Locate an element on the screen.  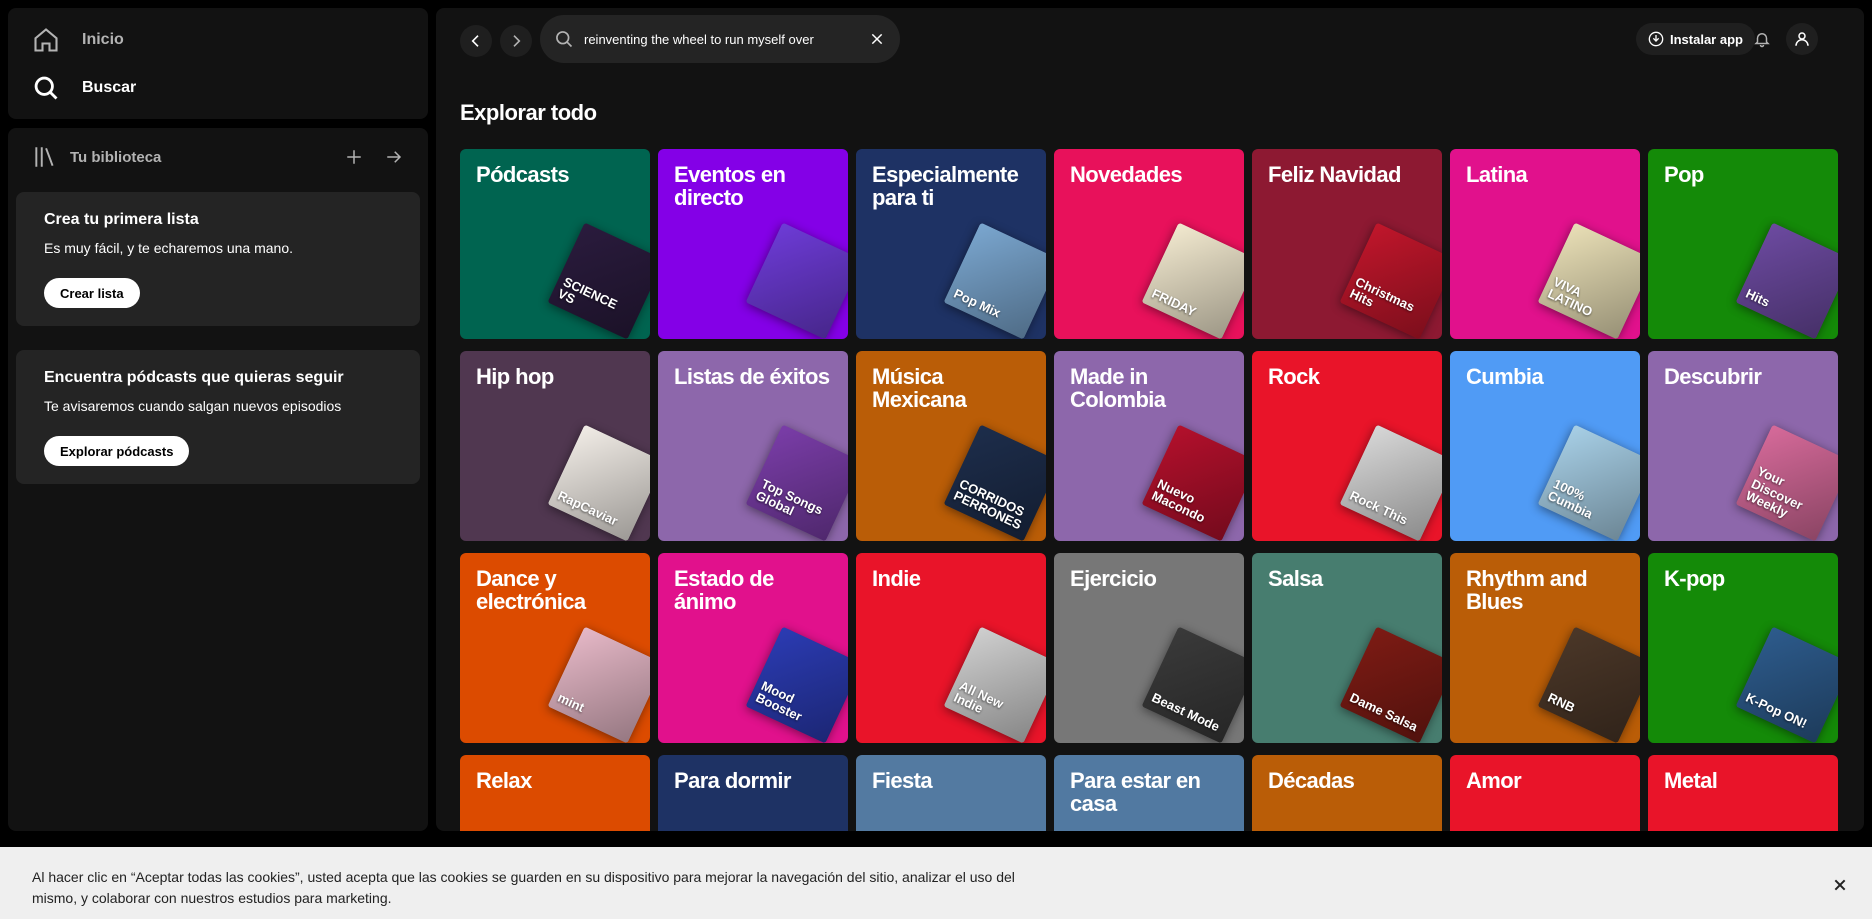
category-tile: Hip hop RapCaviar is located at coordinates (555, 446).